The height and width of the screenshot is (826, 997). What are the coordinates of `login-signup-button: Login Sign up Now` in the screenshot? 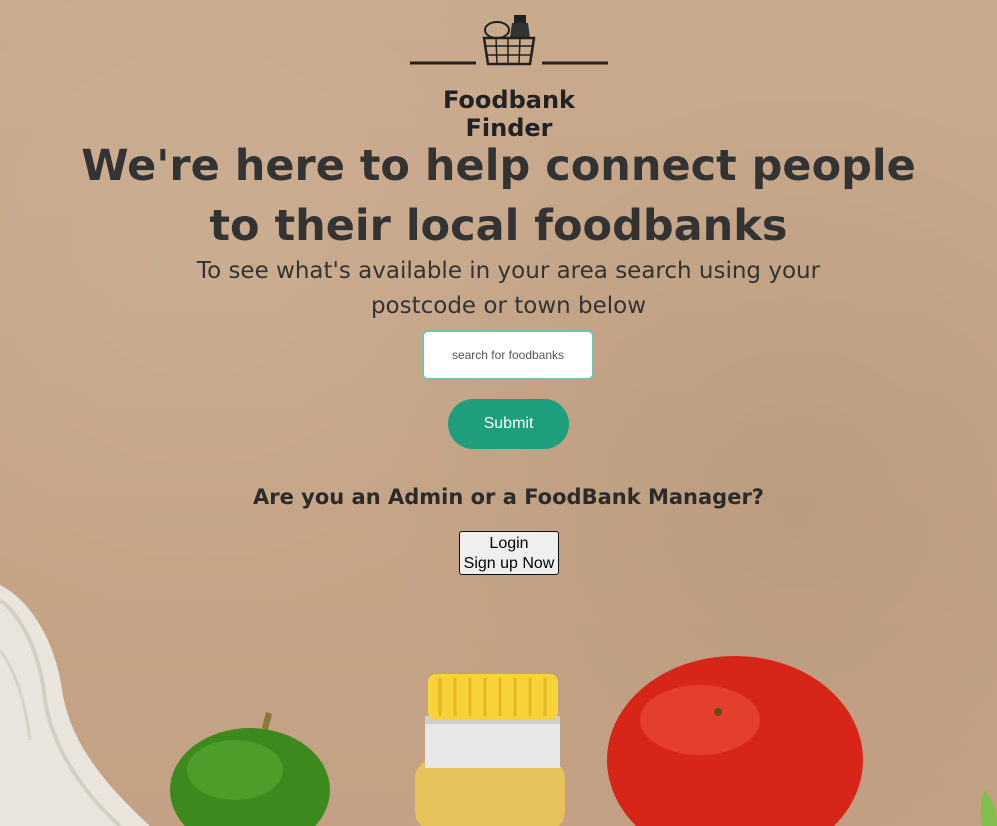 It's located at (509, 553).